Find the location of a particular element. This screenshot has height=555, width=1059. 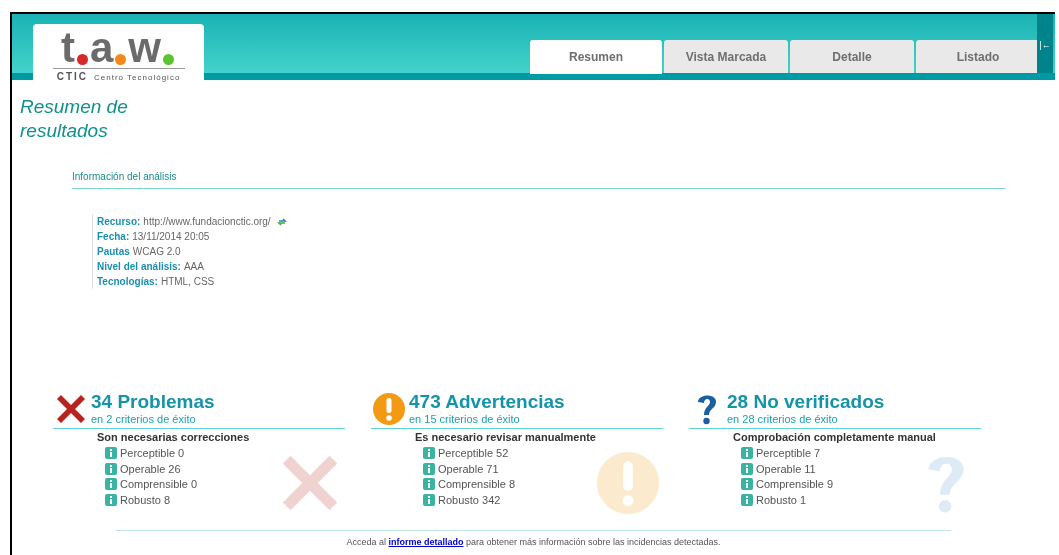

field-label: Nivel del análisis: is located at coordinates (139, 267).